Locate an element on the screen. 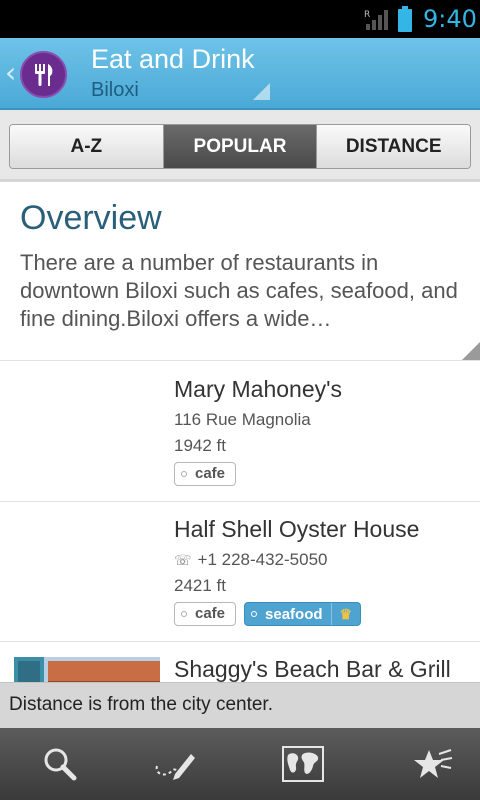  tag-seafood: seafood ♛ is located at coordinates (303, 614).